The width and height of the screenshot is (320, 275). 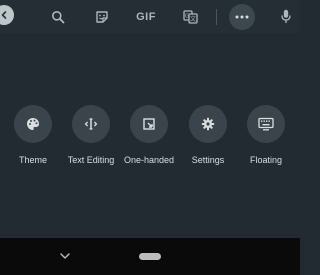 What do you see at coordinates (91, 160) in the screenshot?
I see `option-label: Text Editing` at bounding box center [91, 160].